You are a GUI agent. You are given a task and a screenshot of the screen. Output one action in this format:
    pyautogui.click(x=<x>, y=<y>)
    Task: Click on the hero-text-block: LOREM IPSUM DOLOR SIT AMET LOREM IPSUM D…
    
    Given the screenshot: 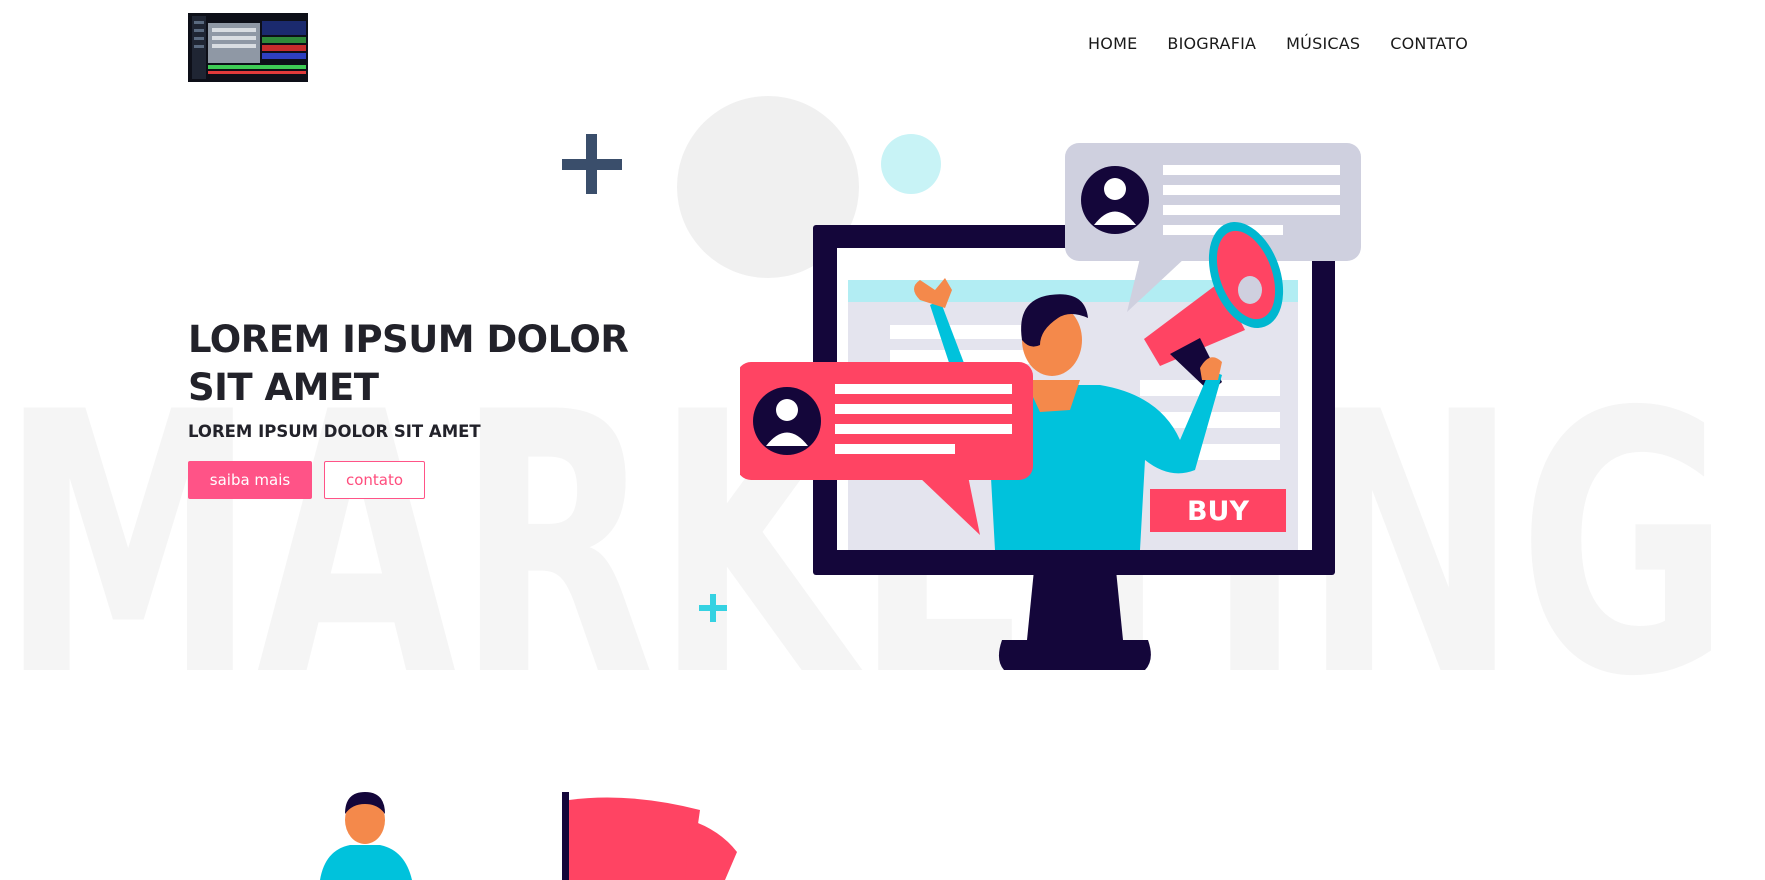 What is the action you would take?
    pyautogui.click(x=428, y=407)
    